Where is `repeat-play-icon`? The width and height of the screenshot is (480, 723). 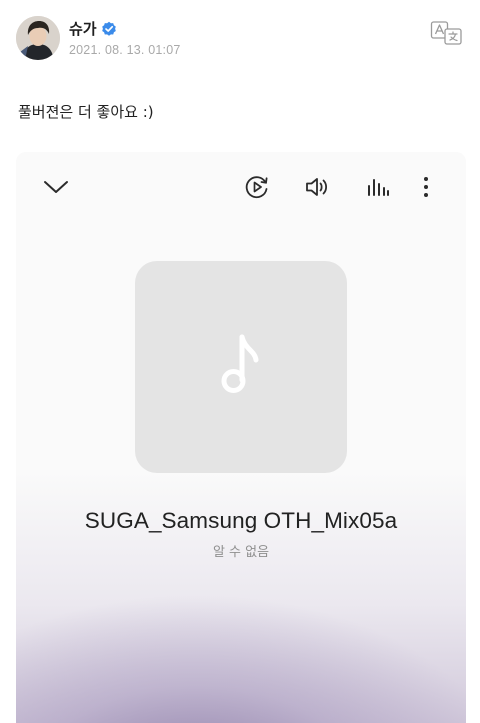 repeat-play-icon is located at coordinates (257, 187).